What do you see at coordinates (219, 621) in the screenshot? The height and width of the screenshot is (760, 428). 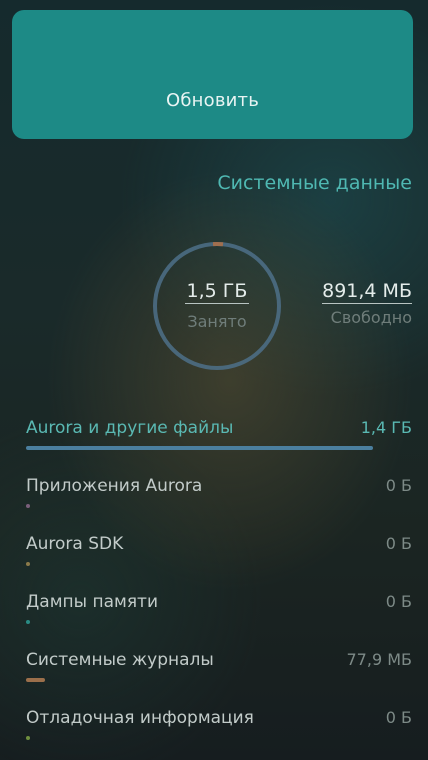 I see `category-row-memory-dumps: Дампы памяти 0 Б` at bounding box center [219, 621].